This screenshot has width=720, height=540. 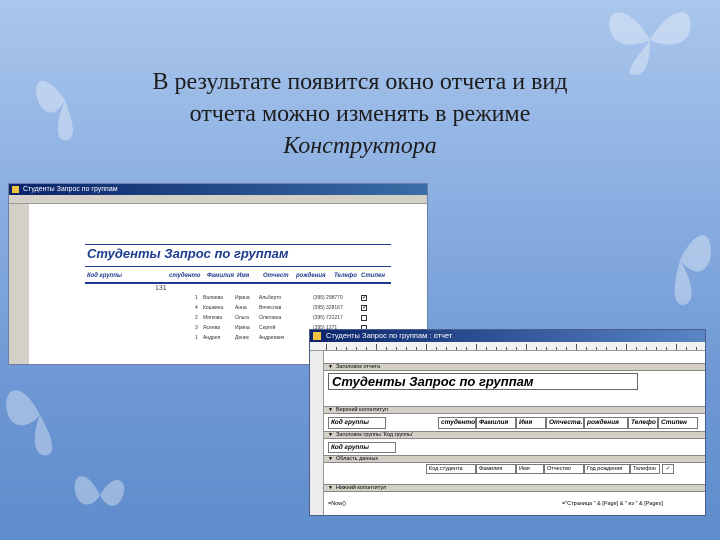 What do you see at coordinates (212, 338) in the screenshot?
I see `row-last-name: Андрея` at bounding box center [212, 338].